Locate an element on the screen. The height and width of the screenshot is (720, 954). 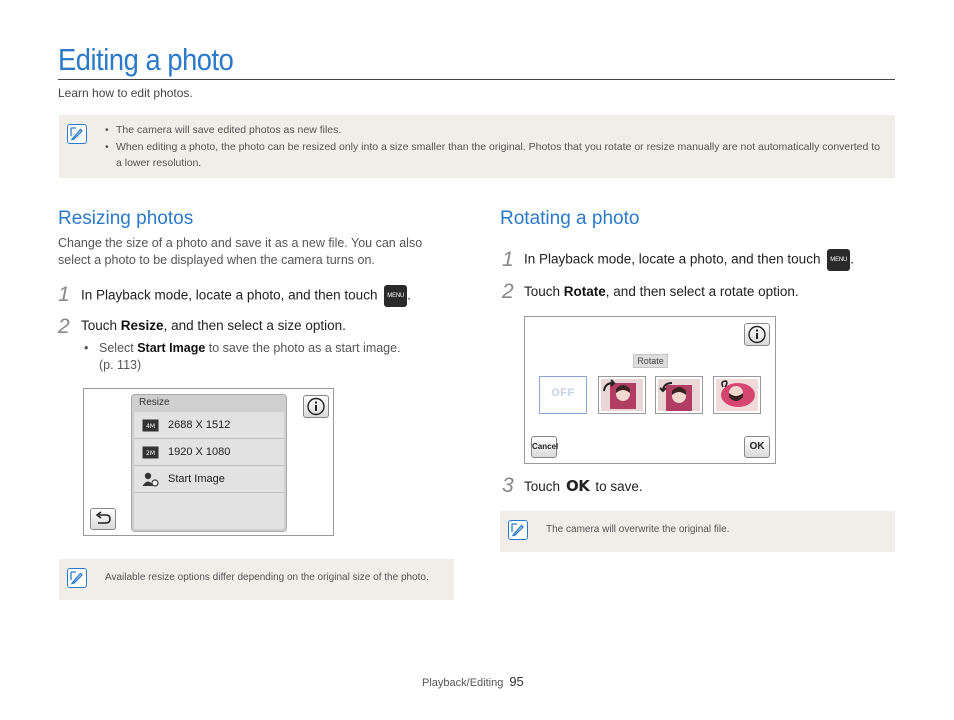
resize-4m-icon: 4M is located at coordinates (150, 425).